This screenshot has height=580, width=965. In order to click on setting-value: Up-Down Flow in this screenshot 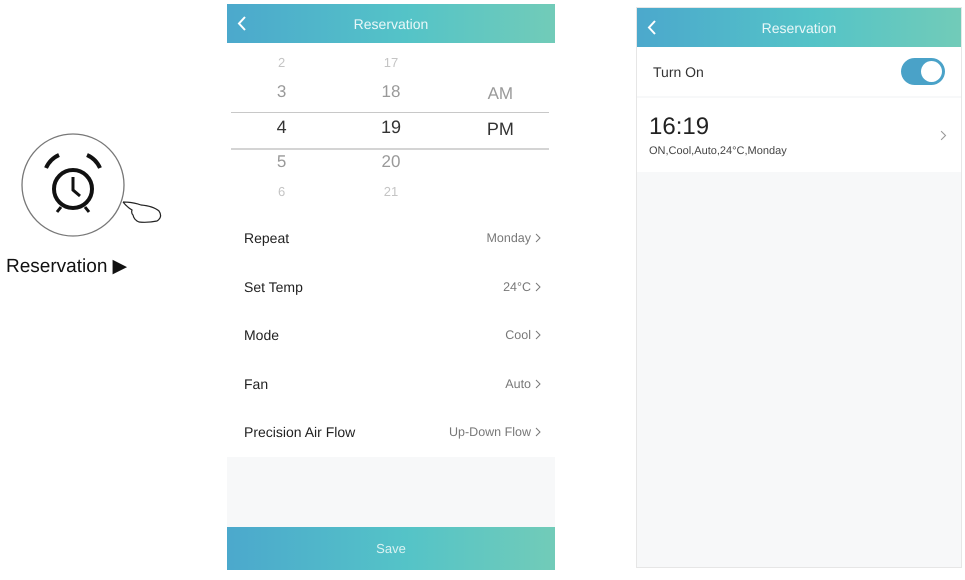, I will do `click(490, 432)`.